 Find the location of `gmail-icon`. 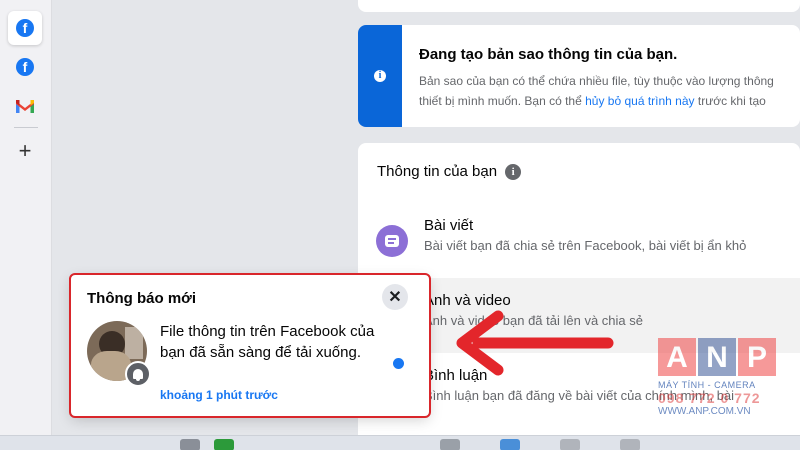

gmail-icon is located at coordinates (25, 106).